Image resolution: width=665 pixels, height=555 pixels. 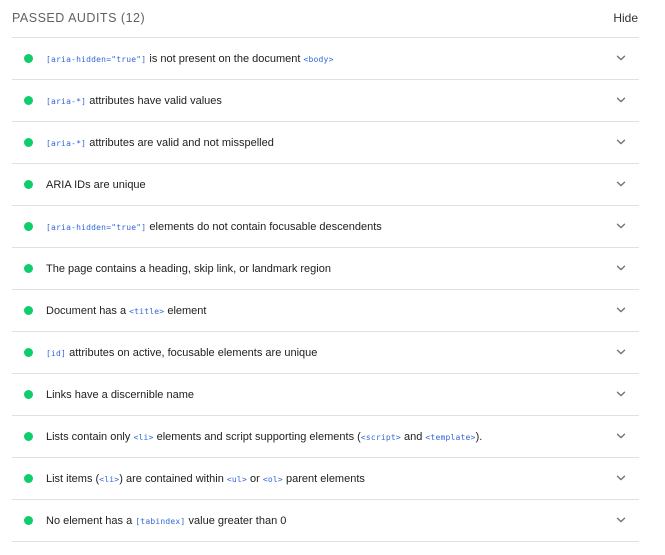 What do you see at coordinates (225, 59) in the screenshot?
I see `audit-title-text: is not present on the document` at bounding box center [225, 59].